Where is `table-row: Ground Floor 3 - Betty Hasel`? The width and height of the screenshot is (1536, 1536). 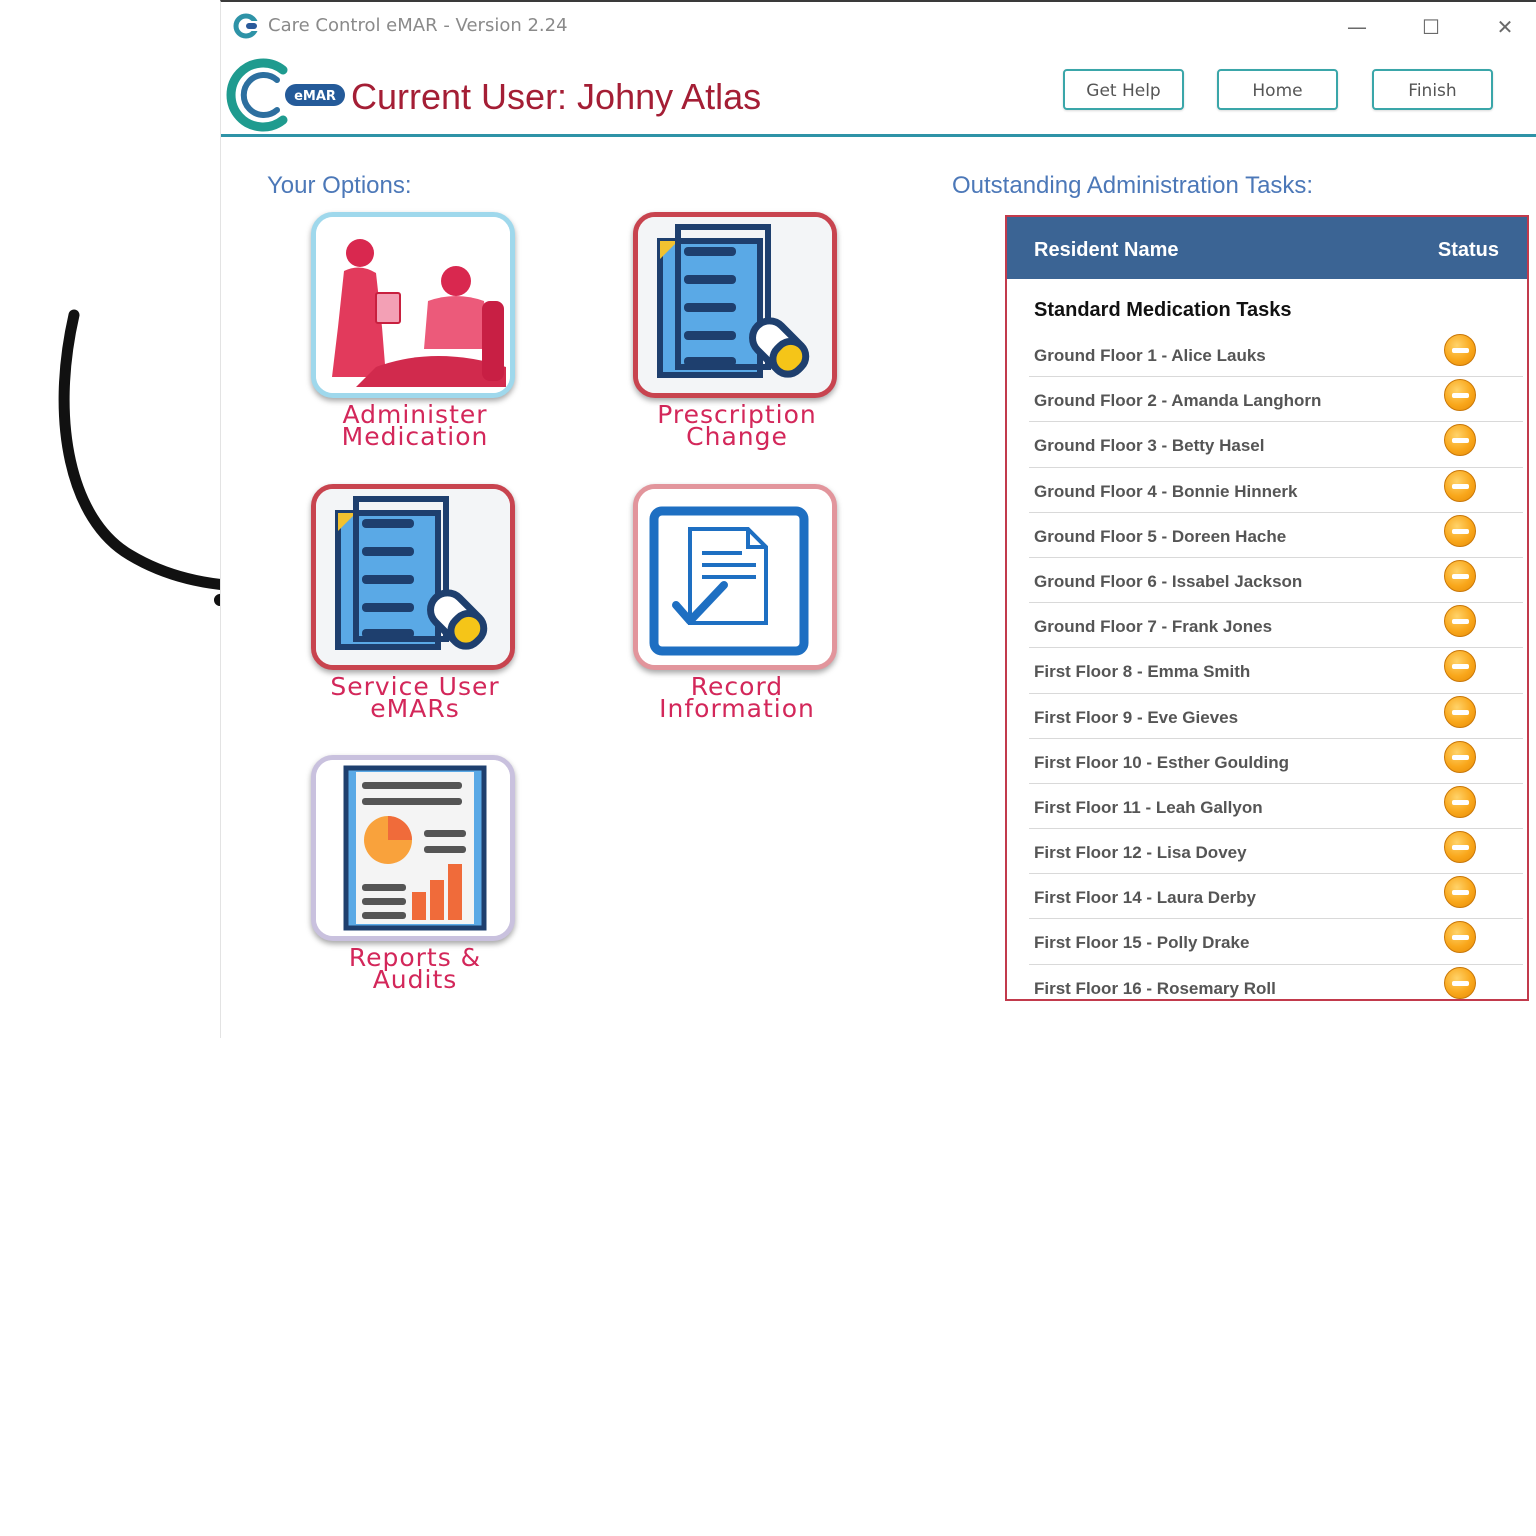
table-row: Ground Floor 3 - Betty Hasel is located at coordinates (1276, 445).